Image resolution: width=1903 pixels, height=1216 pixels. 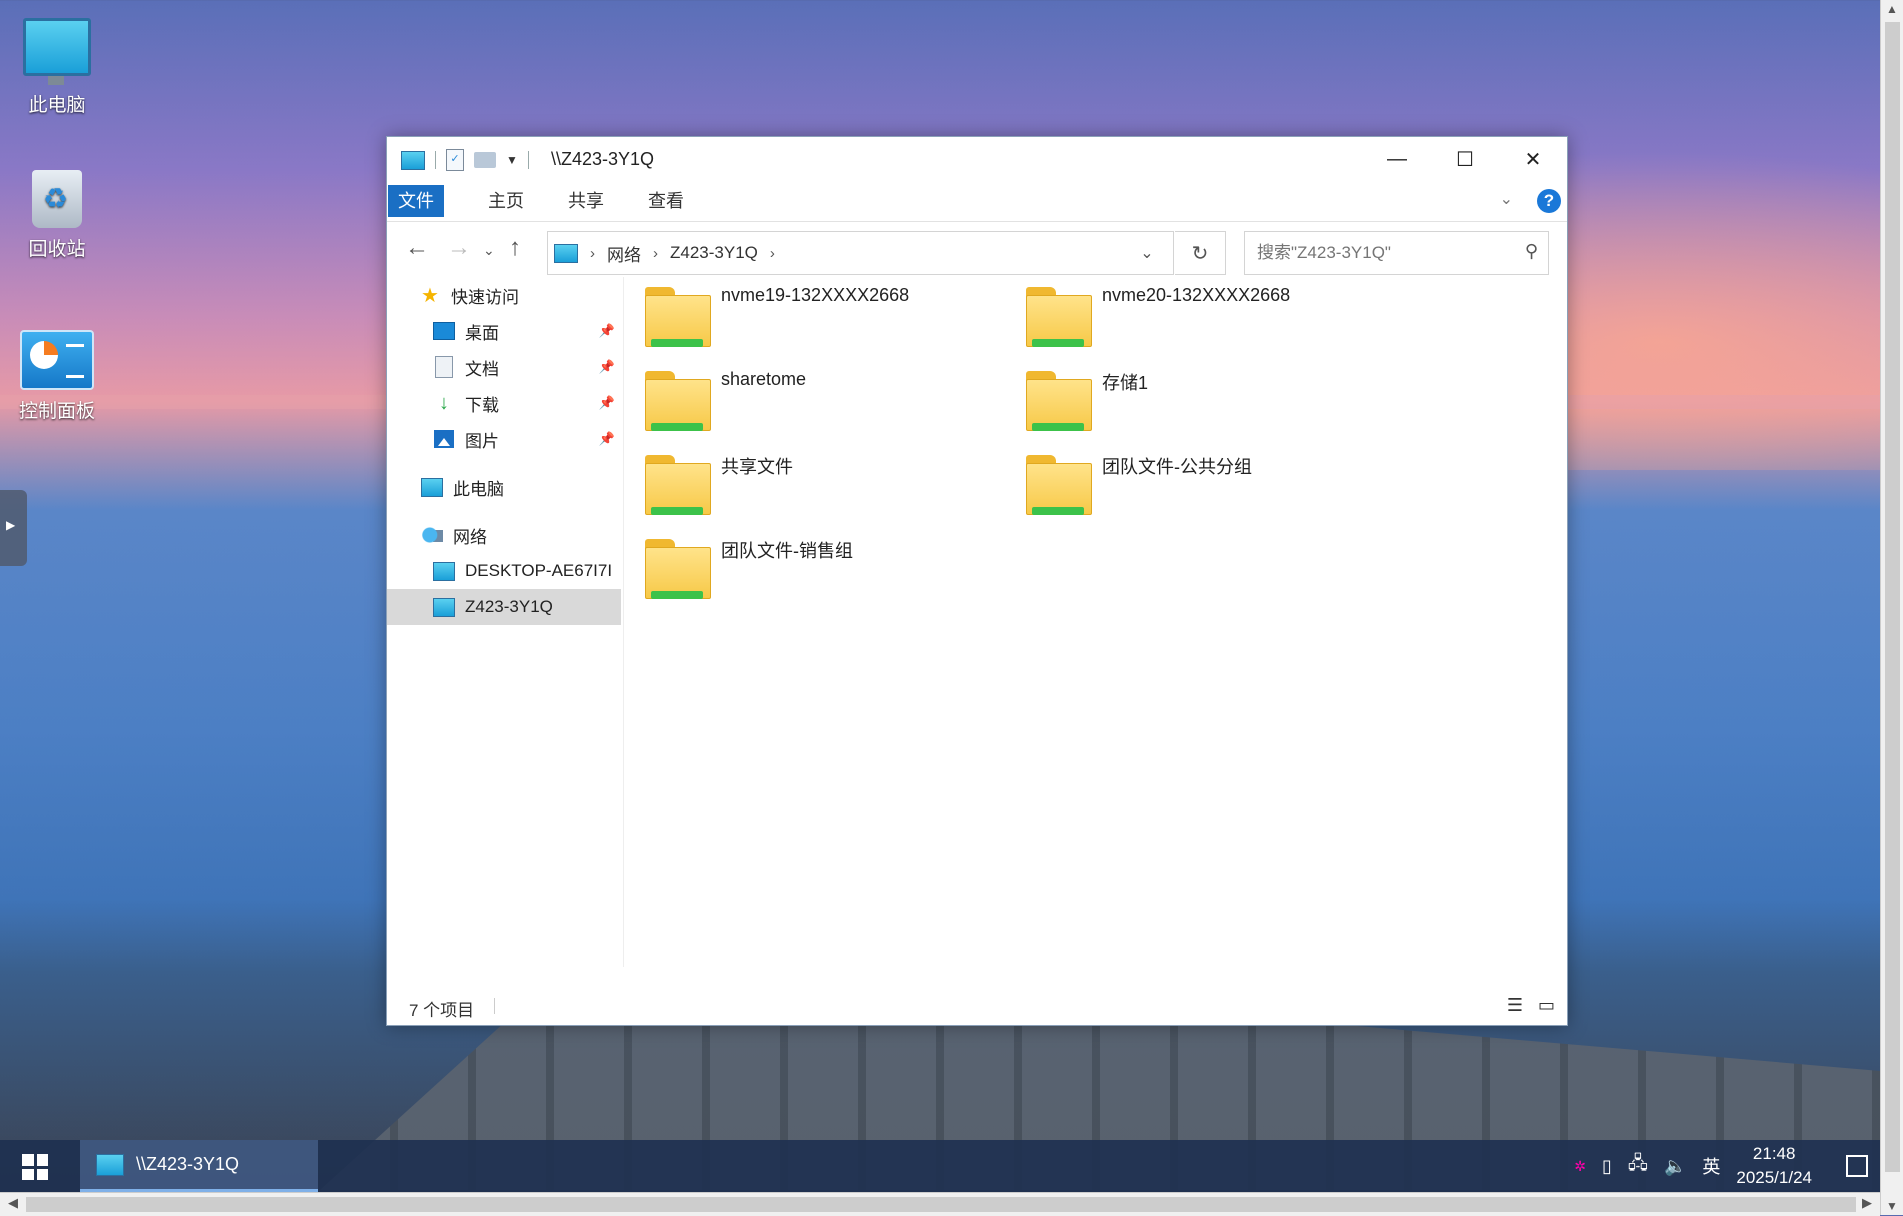 What do you see at coordinates (825, 321) in the screenshot?
I see `folder-item: nvme19-132XXXX2668` at bounding box center [825, 321].